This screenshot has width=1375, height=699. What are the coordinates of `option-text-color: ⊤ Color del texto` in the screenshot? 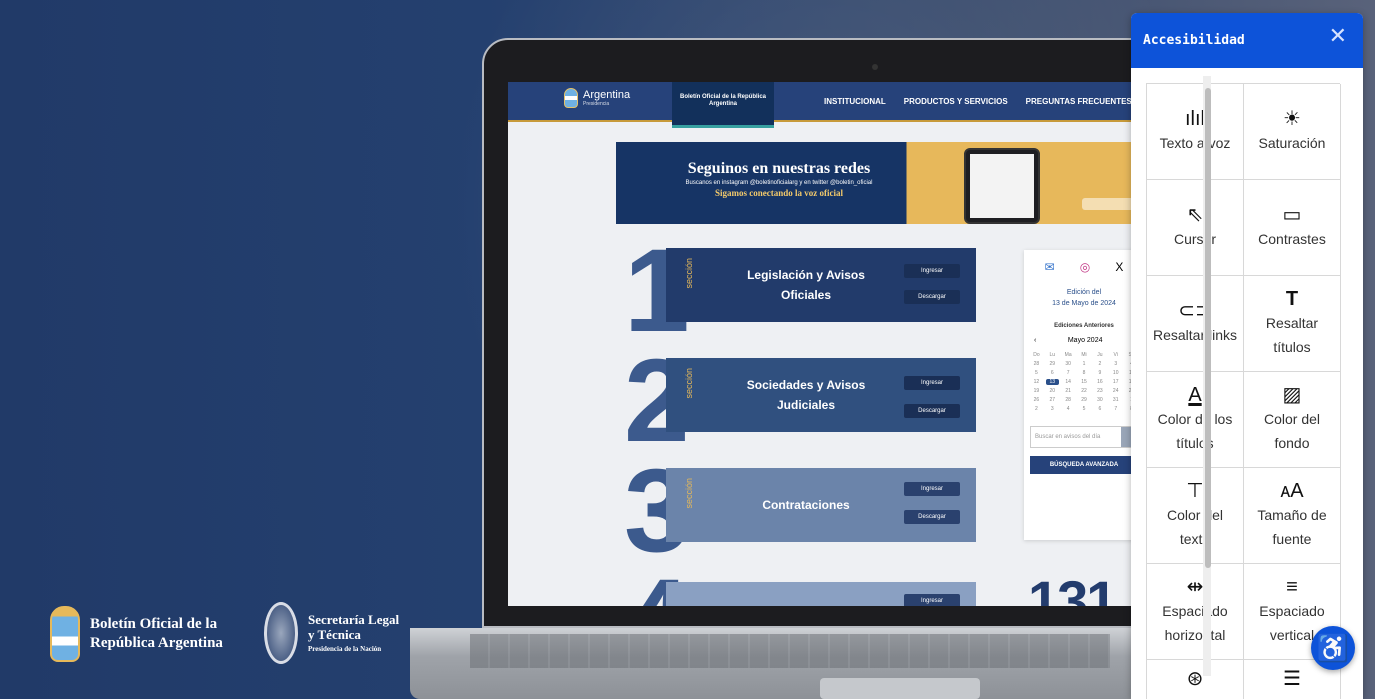 It's located at (1195, 516).